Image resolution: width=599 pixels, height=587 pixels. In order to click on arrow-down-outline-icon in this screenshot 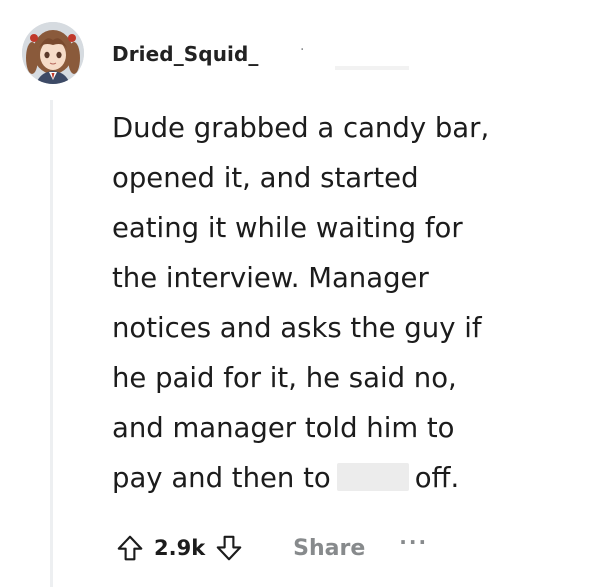, I will do `click(229, 548)`.